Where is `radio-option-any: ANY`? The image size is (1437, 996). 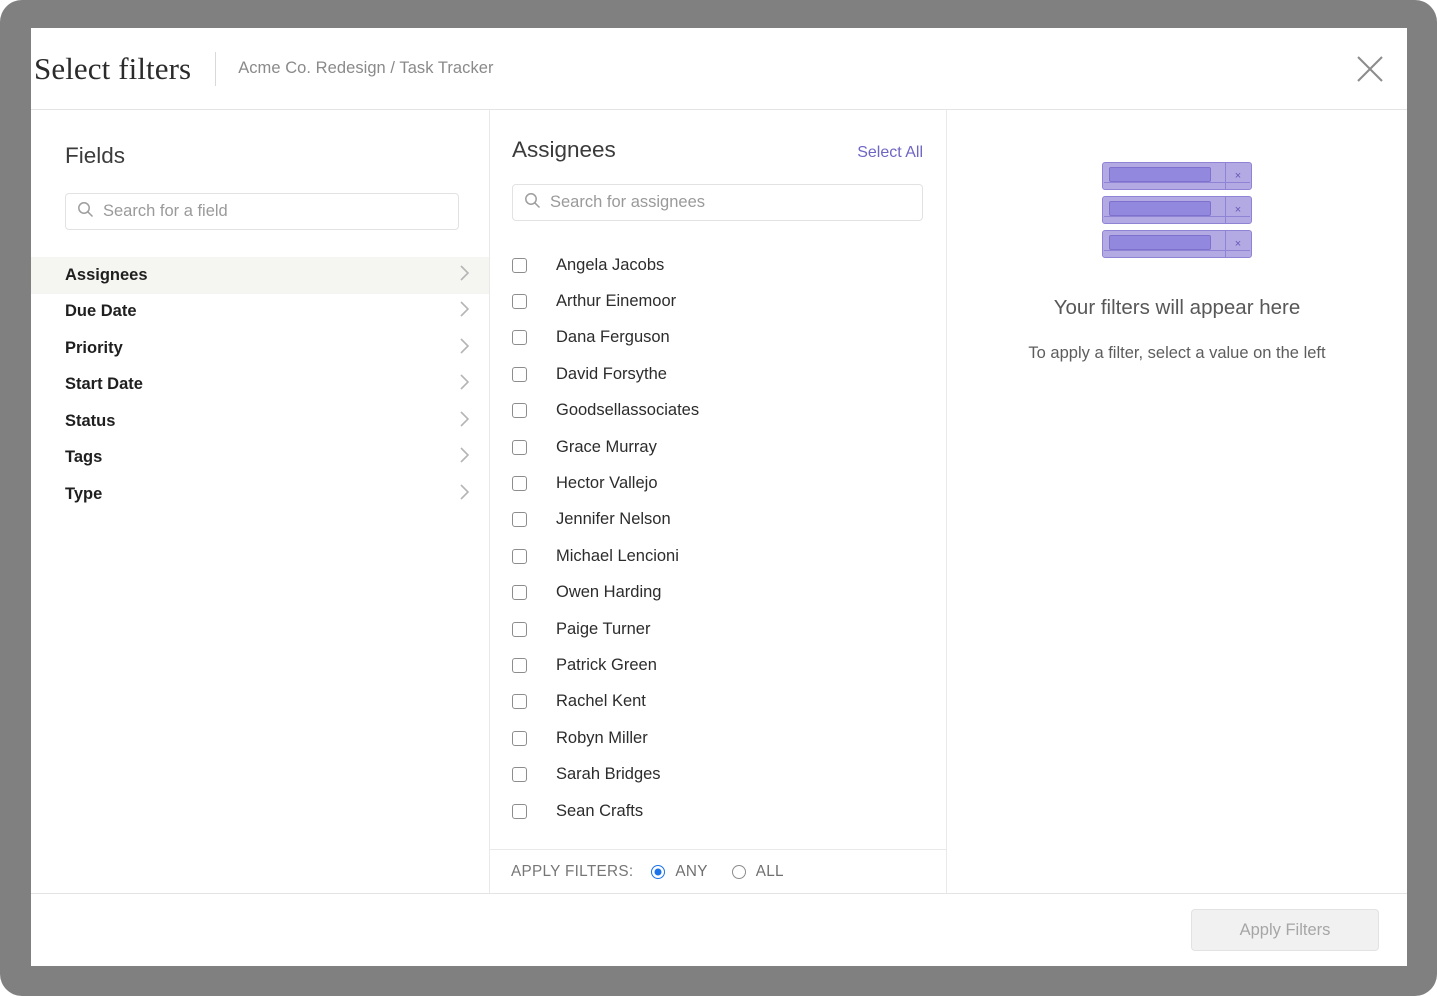 radio-option-any: ANY is located at coordinates (679, 872).